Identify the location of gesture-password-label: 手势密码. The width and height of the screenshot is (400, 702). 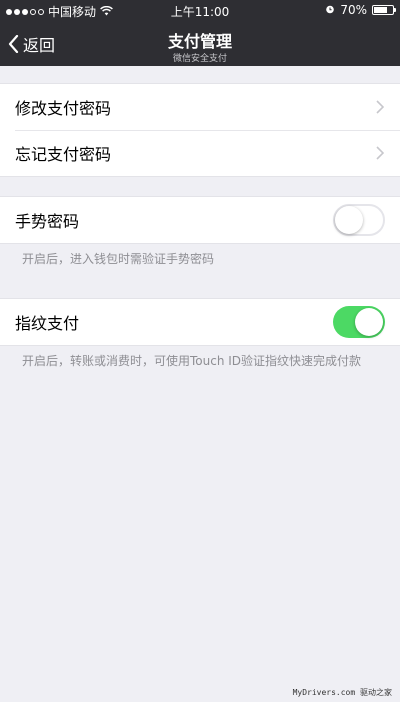
(47, 221).